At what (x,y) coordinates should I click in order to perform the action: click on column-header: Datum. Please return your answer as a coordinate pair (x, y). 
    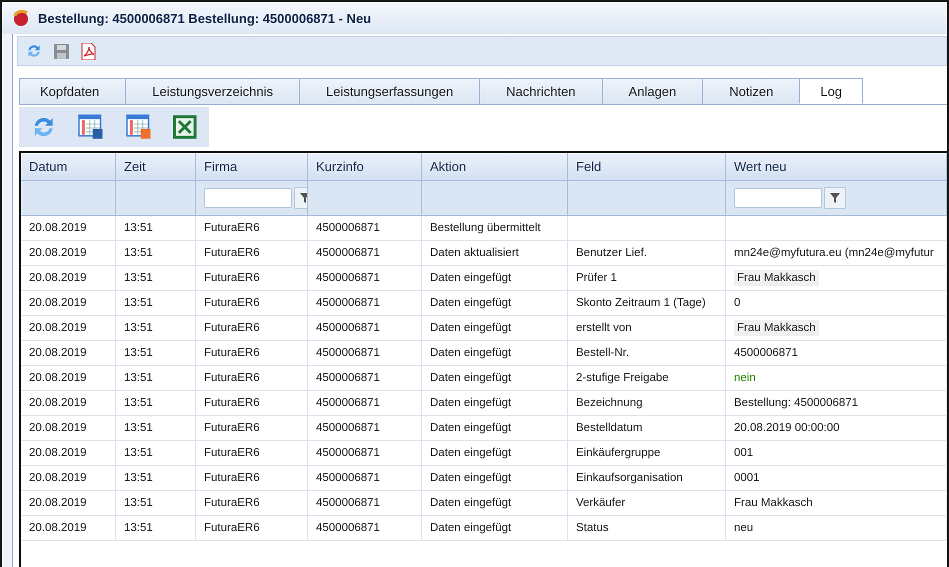
    Looking at the image, I should click on (68, 167).